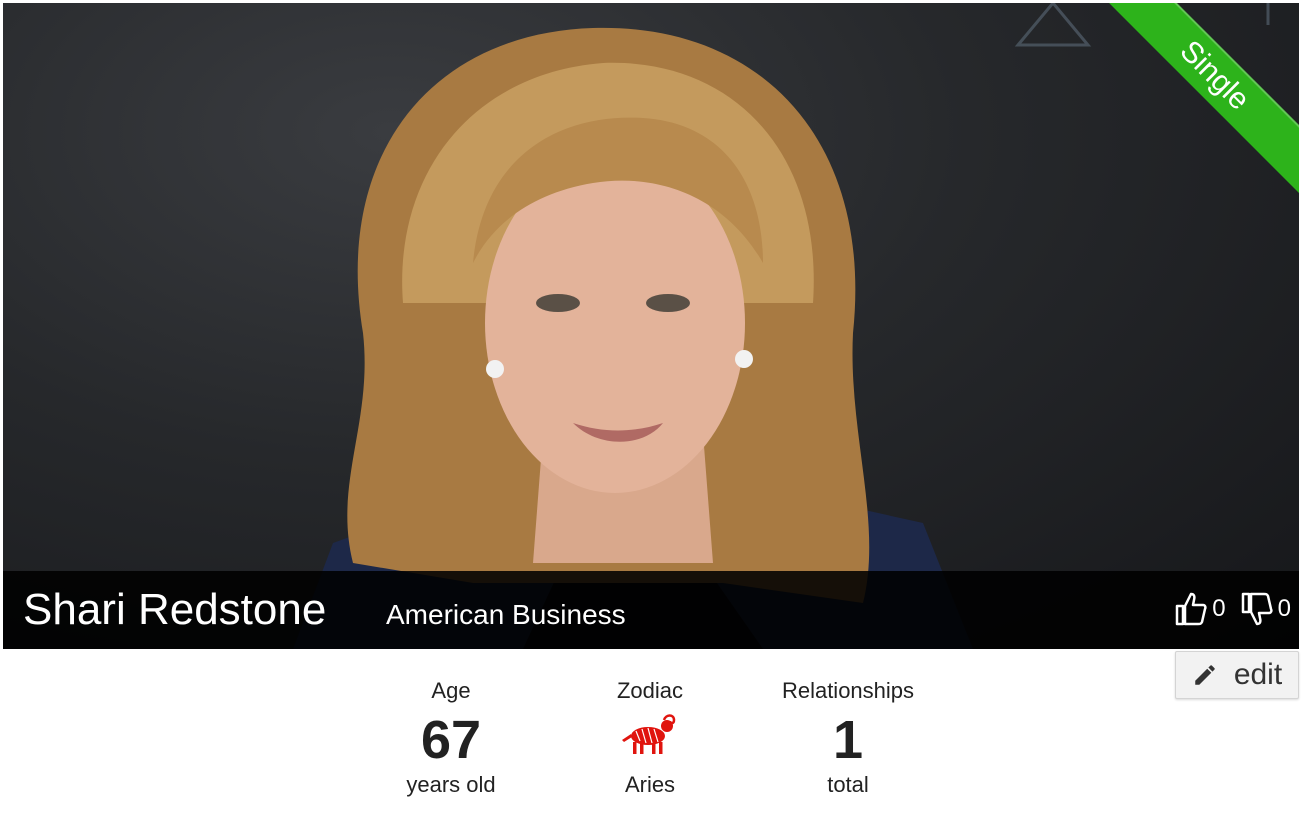  I want to click on zodiac-stat: Zodiac Aries, so click(650, 738).